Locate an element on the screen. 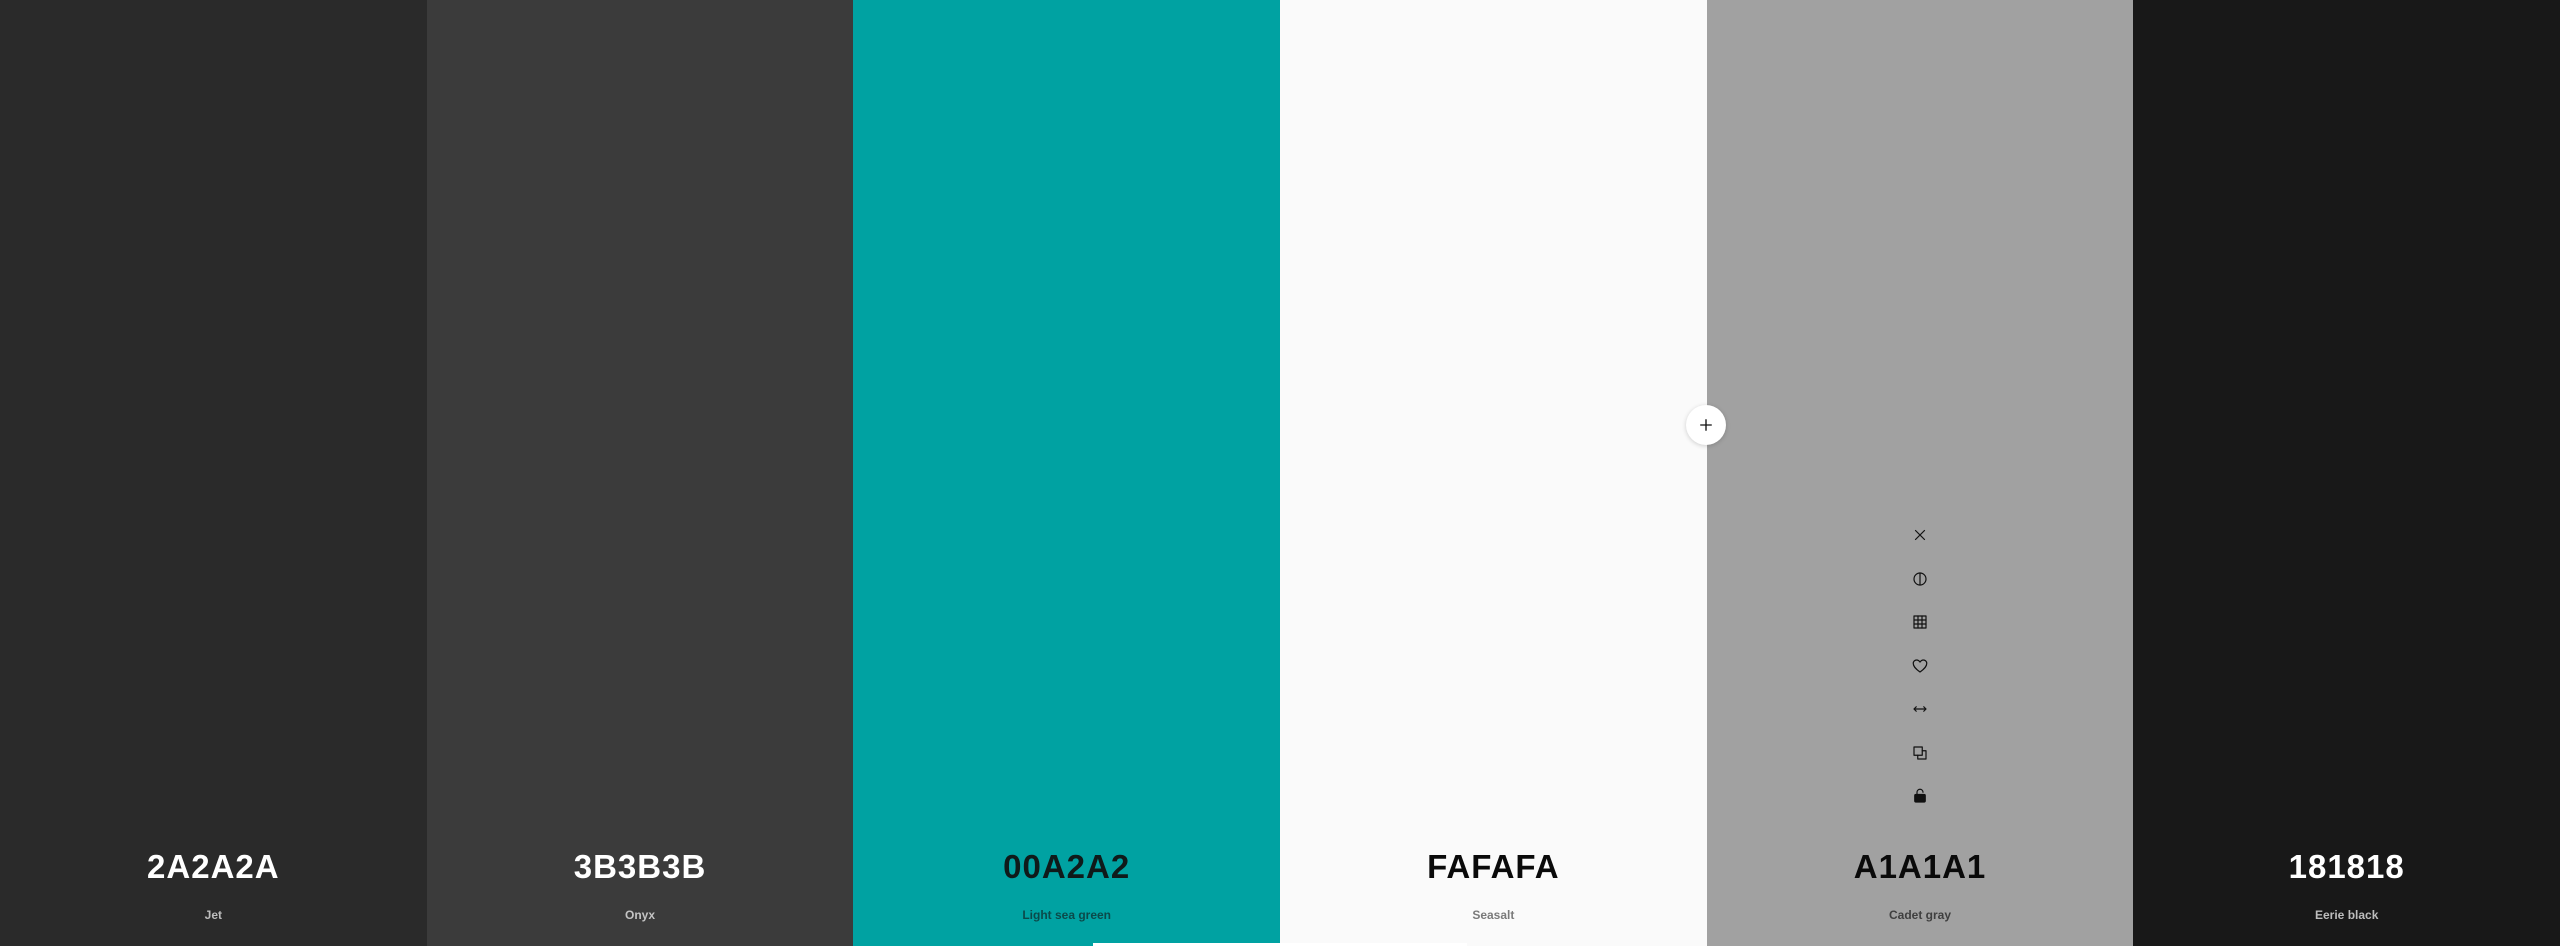  swatch-color-name: Eerie black is located at coordinates (2346, 915).